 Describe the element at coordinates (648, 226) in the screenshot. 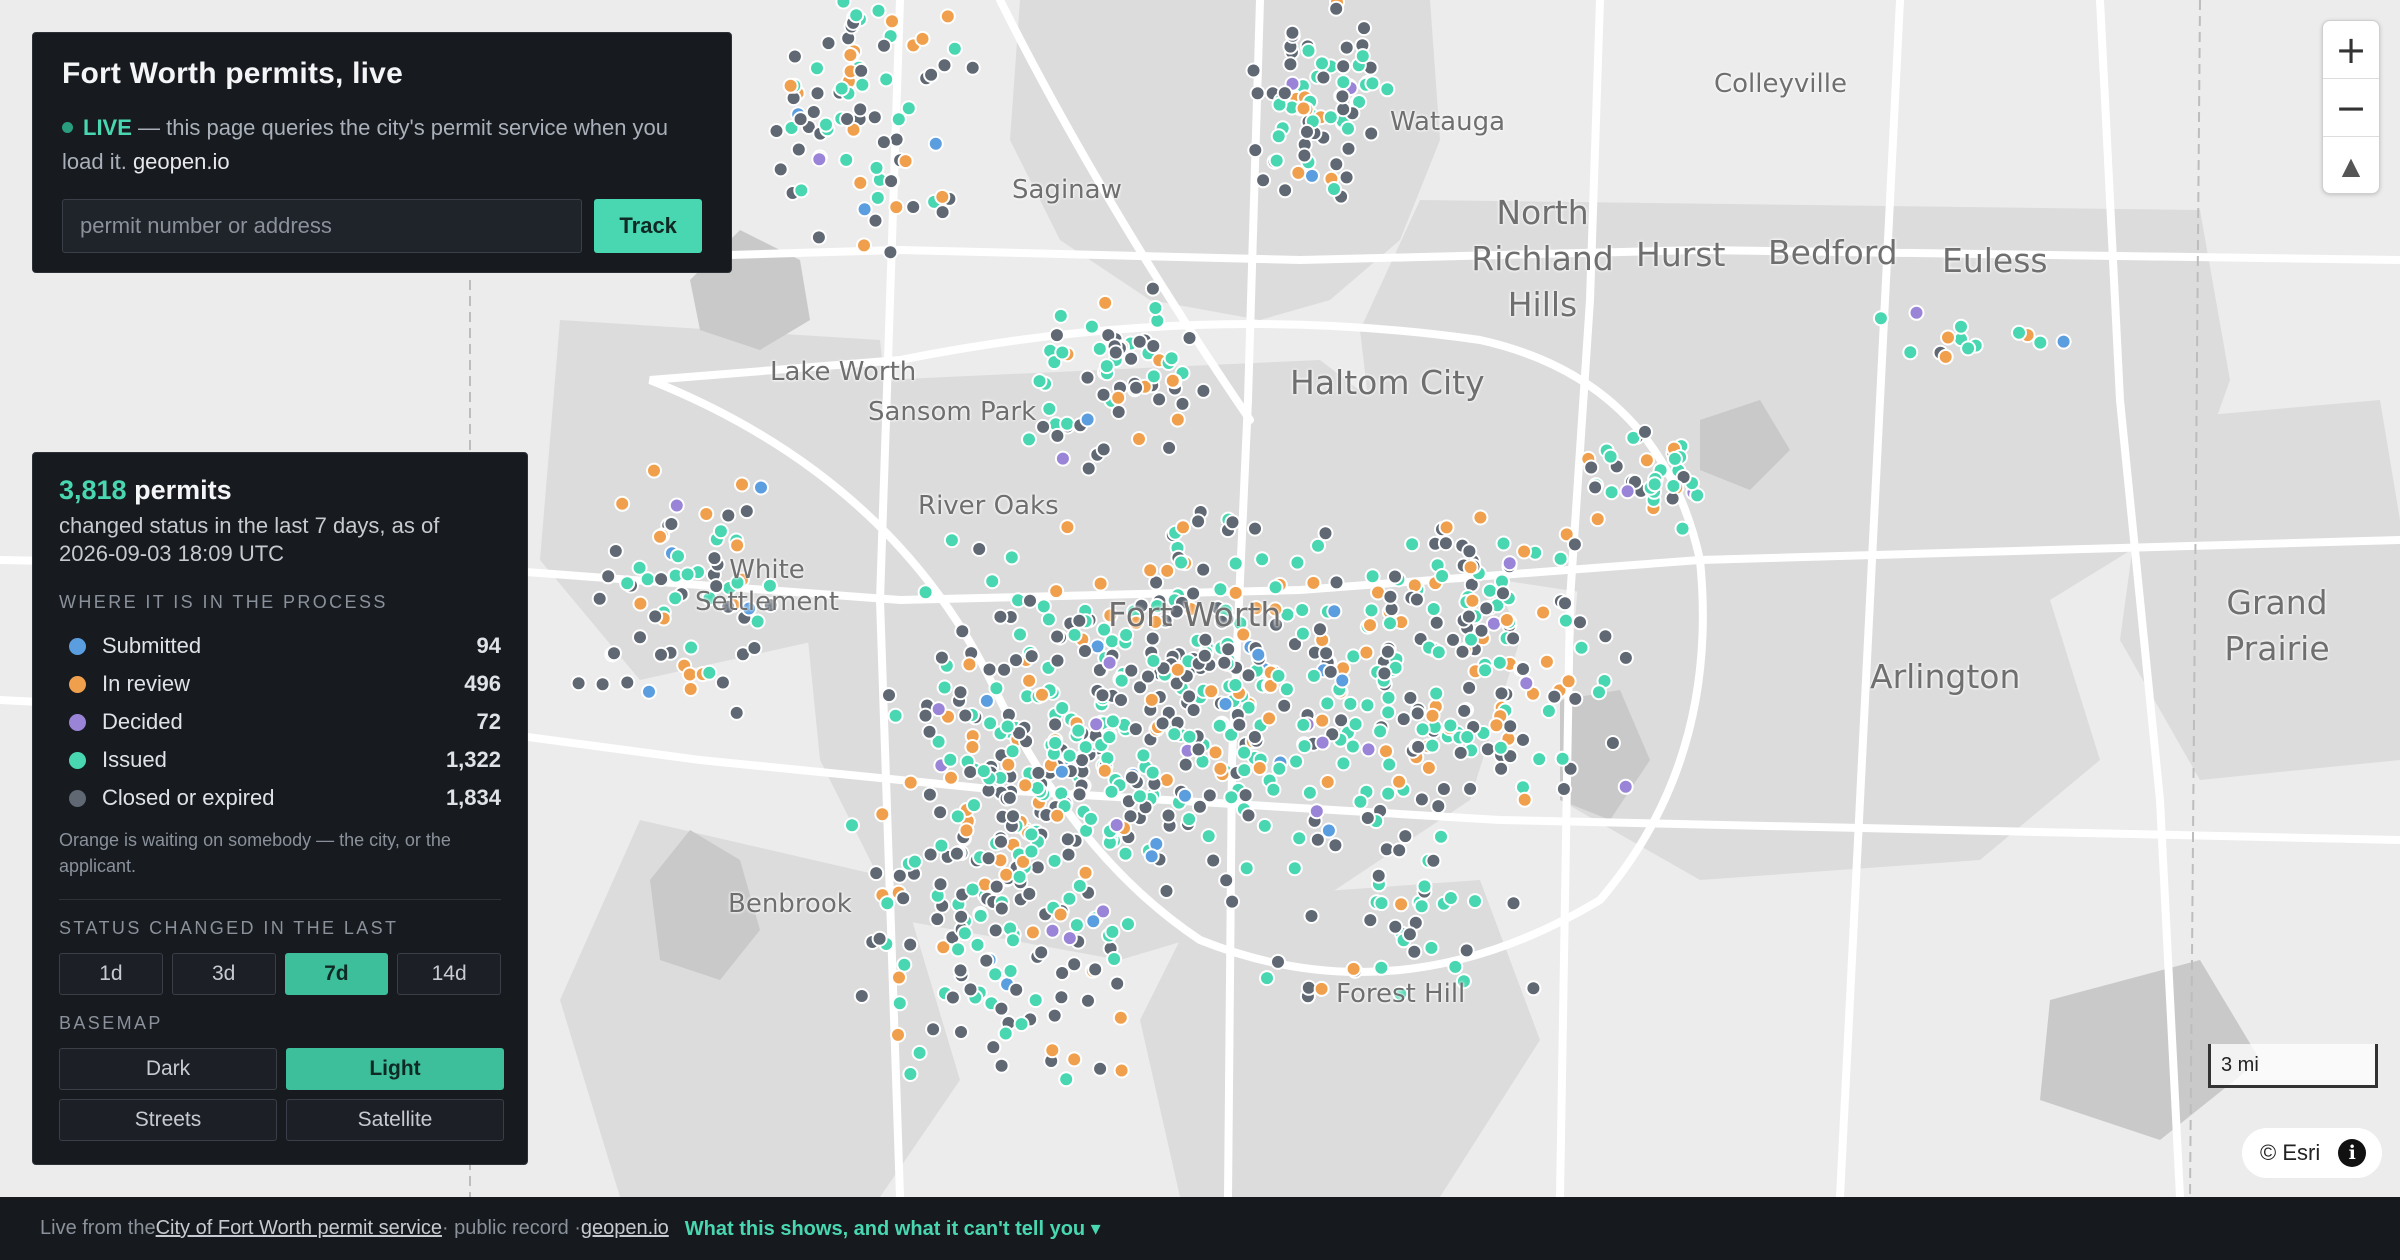

I see `track-button: Track` at that location.